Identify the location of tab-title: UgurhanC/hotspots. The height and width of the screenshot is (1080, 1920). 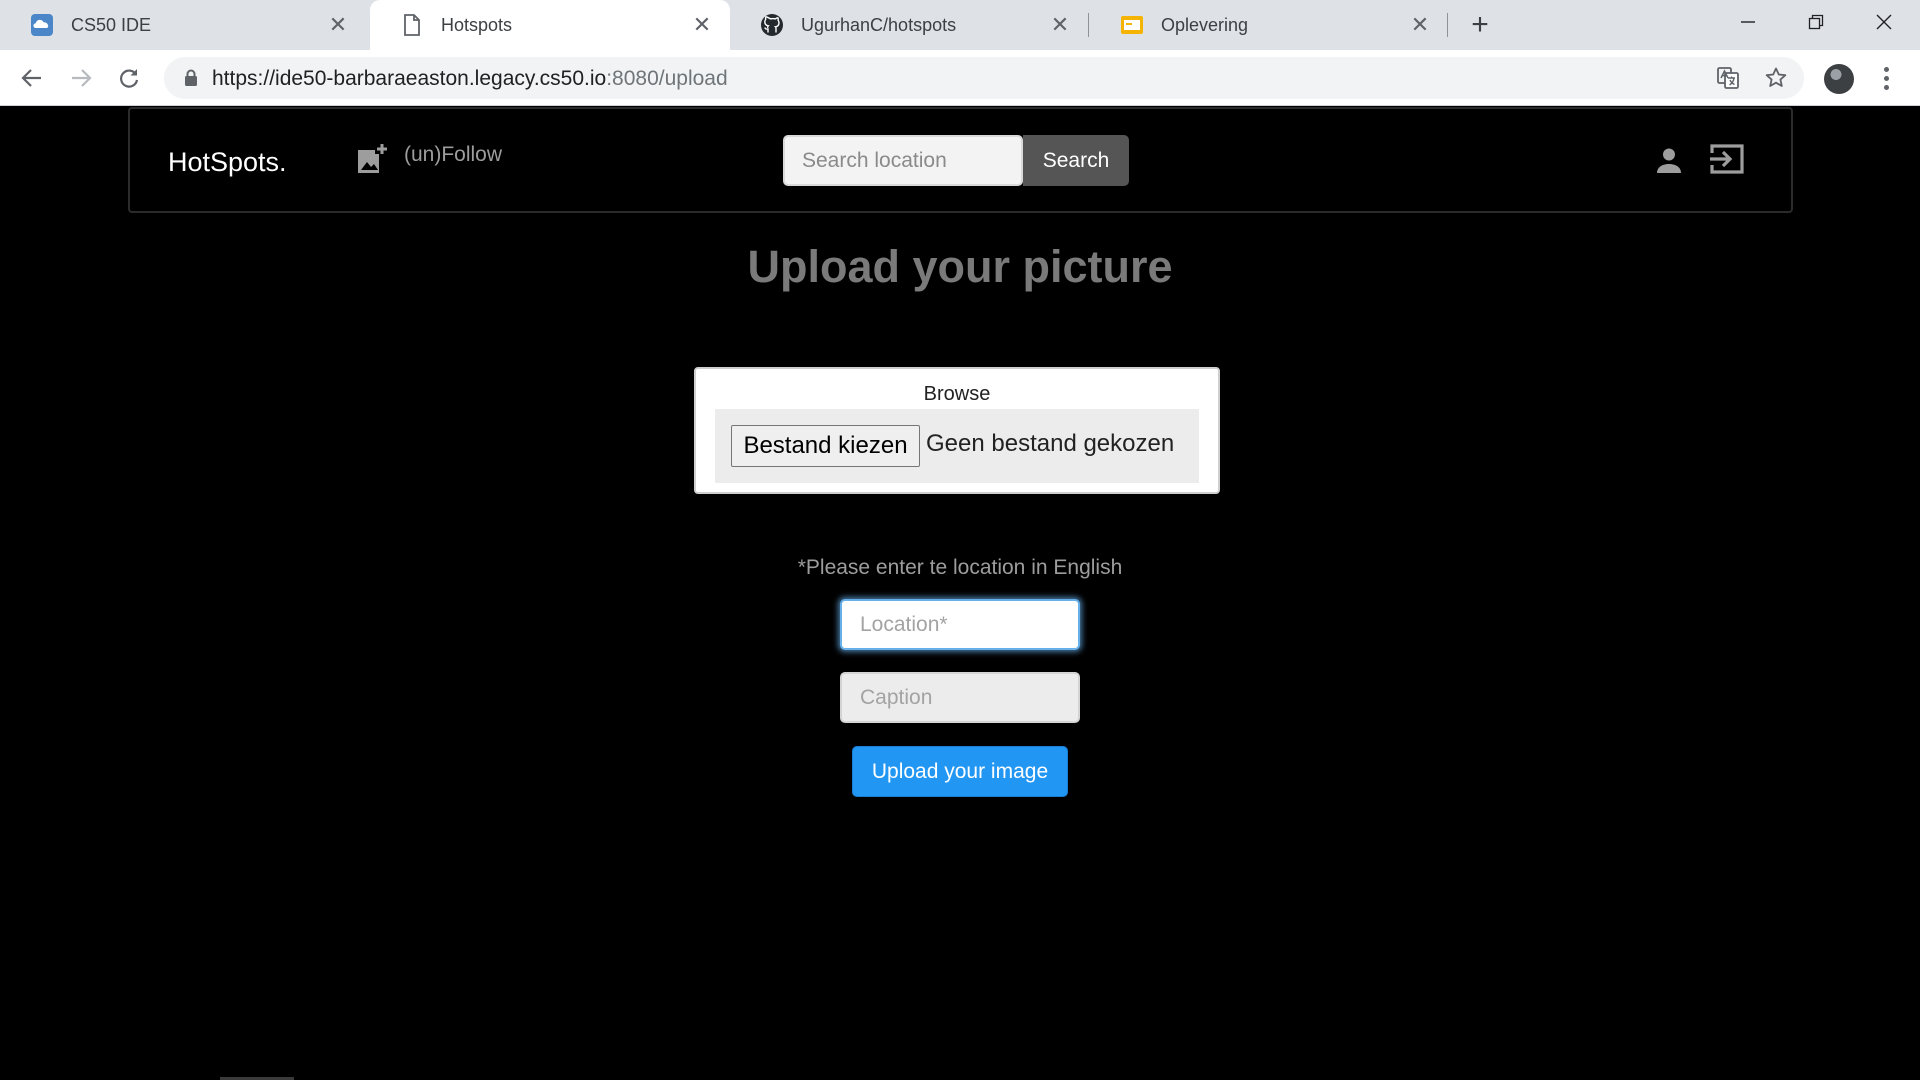
(879, 24).